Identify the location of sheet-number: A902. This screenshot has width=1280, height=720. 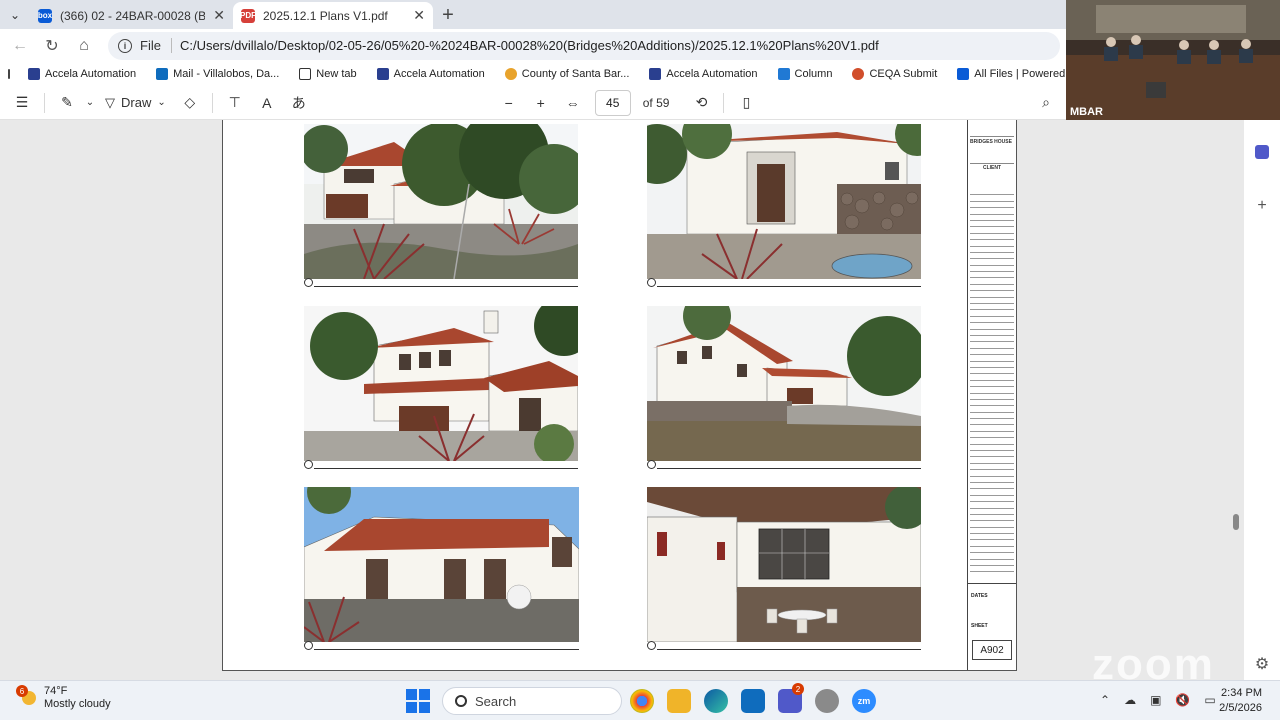
(992, 650).